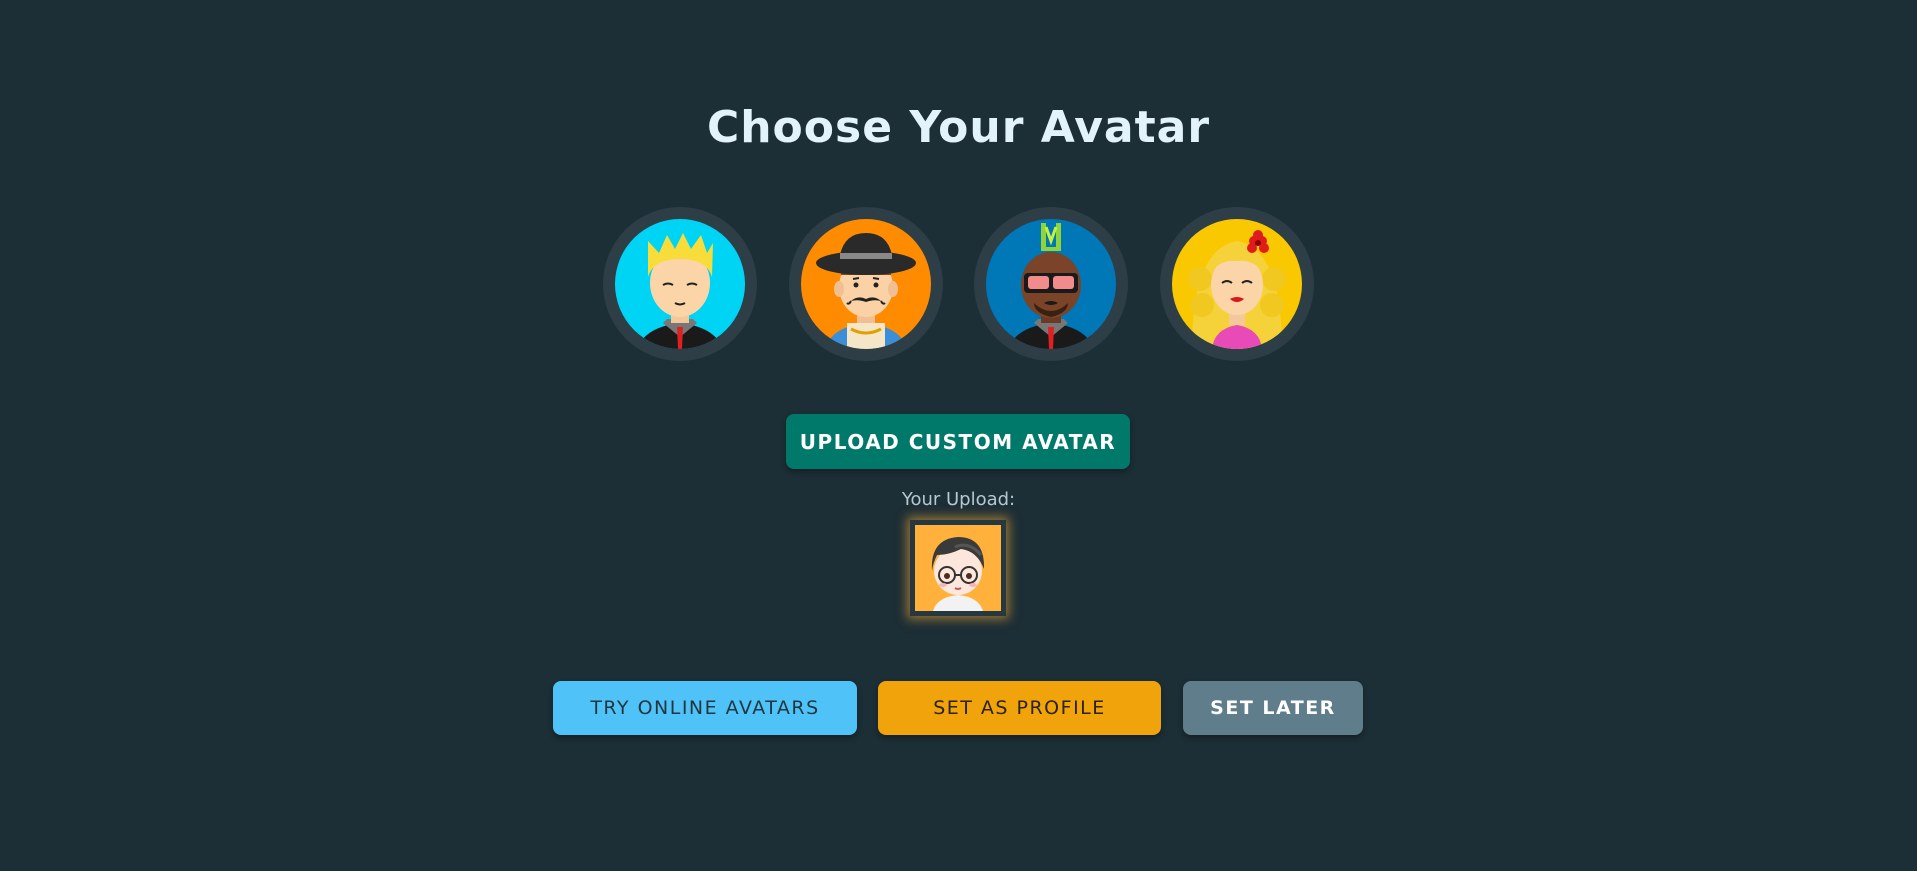  I want to click on curly-blonde-woman-avatar-icon, so click(1237, 284).